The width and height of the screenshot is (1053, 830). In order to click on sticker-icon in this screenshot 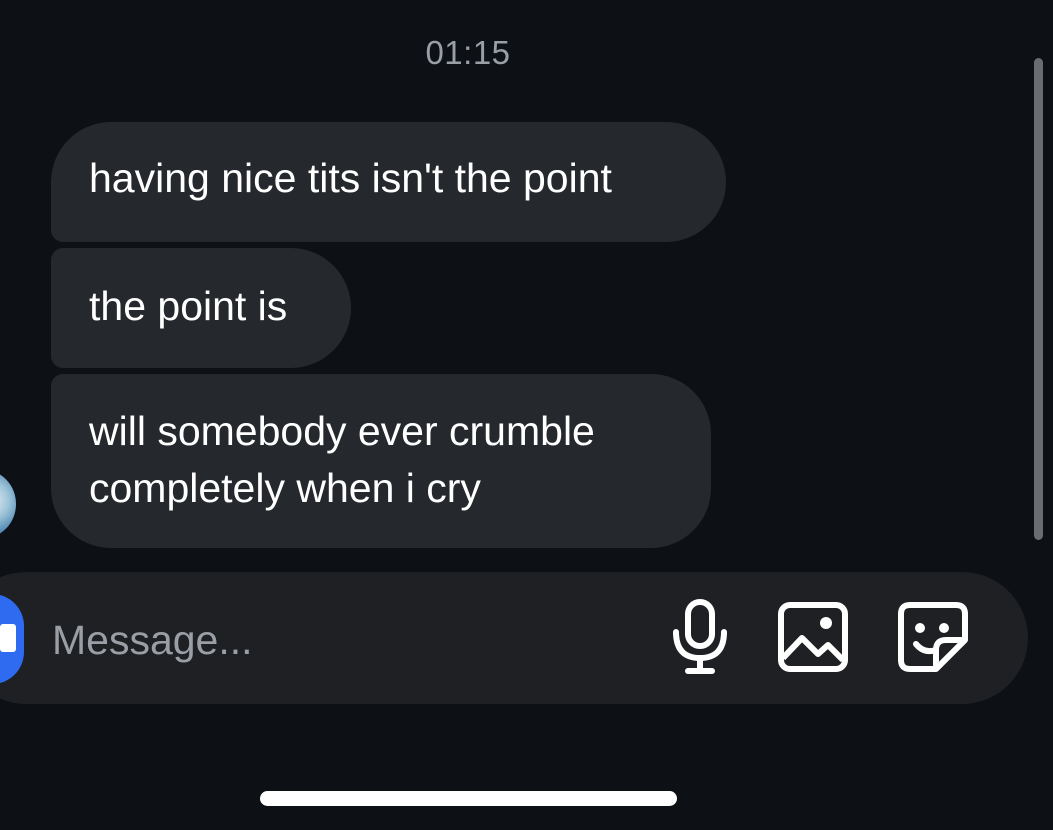, I will do `click(933, 637)`.